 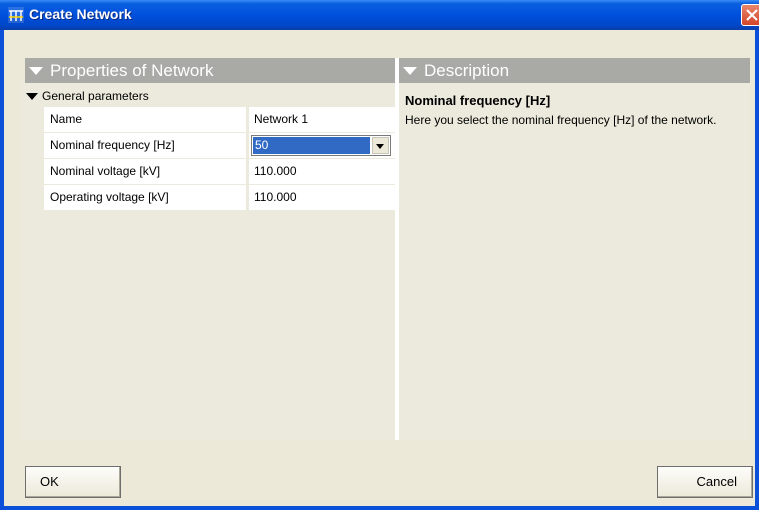 What do you see at coordinates (145, 197) in the screenshot?
I see `property-name: Operating voltage [kV]` at bounding box center [145, 197].